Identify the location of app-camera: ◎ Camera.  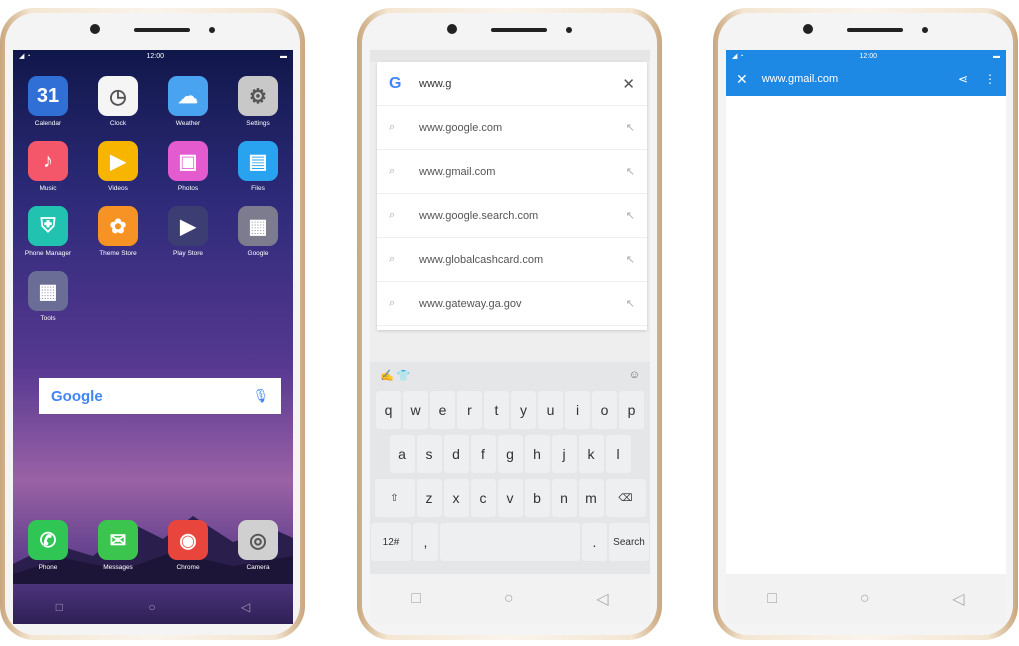
(258, 545).